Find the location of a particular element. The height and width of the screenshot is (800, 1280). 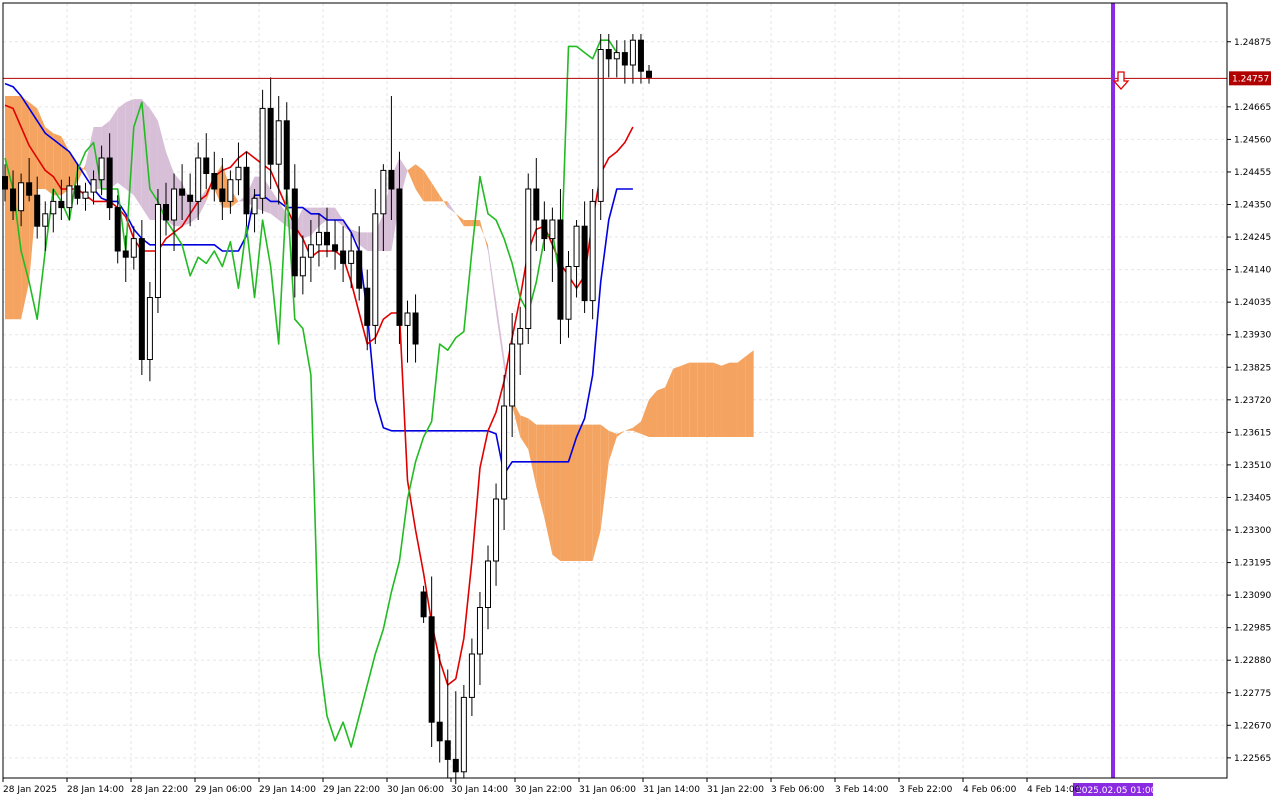

y-tick-label: 1.23825 is located at coordinates (1252, 368).